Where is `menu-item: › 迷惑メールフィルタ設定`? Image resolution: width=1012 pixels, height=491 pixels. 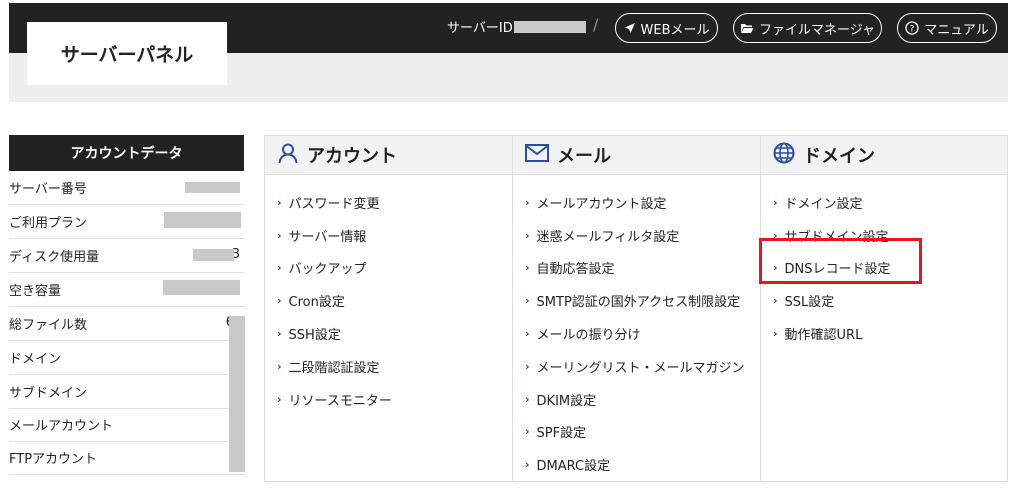
menu-item: › 迷惑メールフィルタ設定 is located at coordinates (636, 235).